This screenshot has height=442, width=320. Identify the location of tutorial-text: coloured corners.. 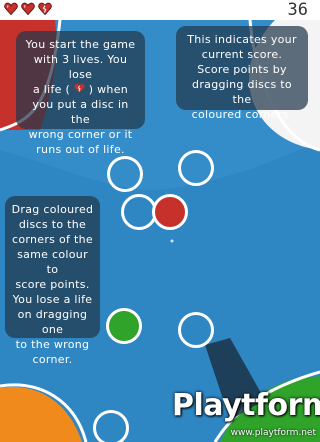
(242, 114).